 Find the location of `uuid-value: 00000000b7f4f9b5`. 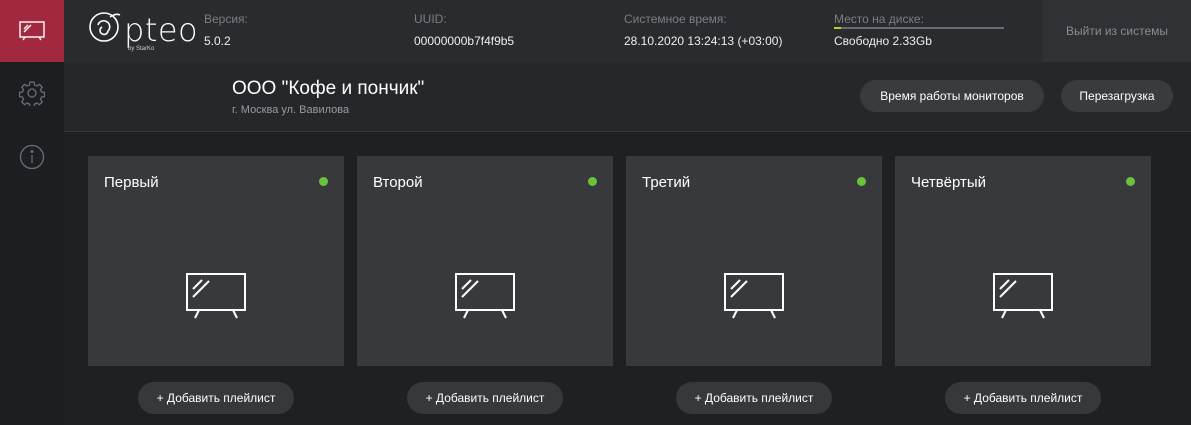

uuid-value: 00000000b7f4f9b5 is located at coordinates (464, 41).